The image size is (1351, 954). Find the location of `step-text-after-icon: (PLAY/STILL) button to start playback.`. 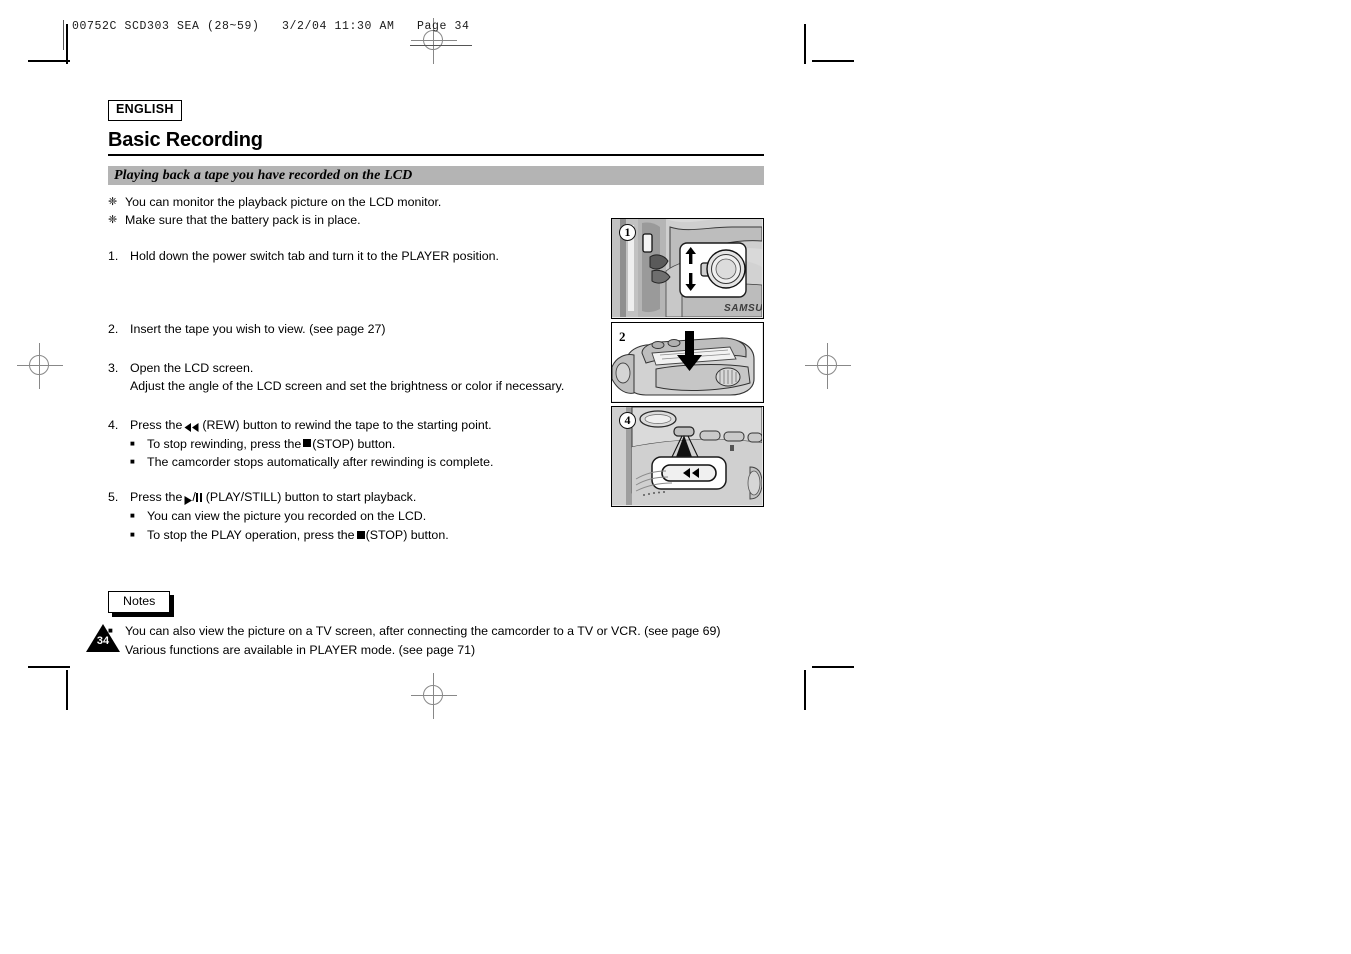

step-text-after-icon: (PLAY/STILL) button to start playback. is located at coordinates (311, 497).